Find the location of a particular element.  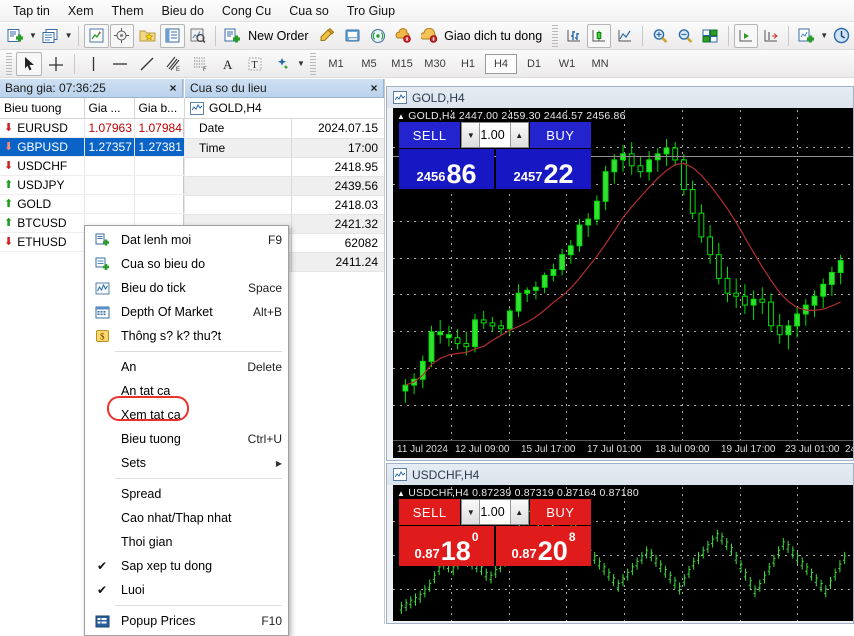

buy-price-usdchf: 0.87 20 8 is located at coordinates (543, 546).